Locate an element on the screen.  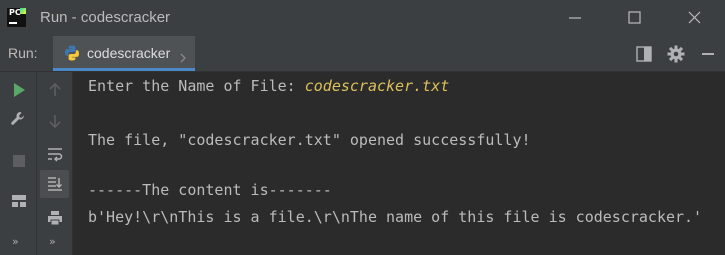
tab-codescracker: codescracker is located at coordinates (124, 53).